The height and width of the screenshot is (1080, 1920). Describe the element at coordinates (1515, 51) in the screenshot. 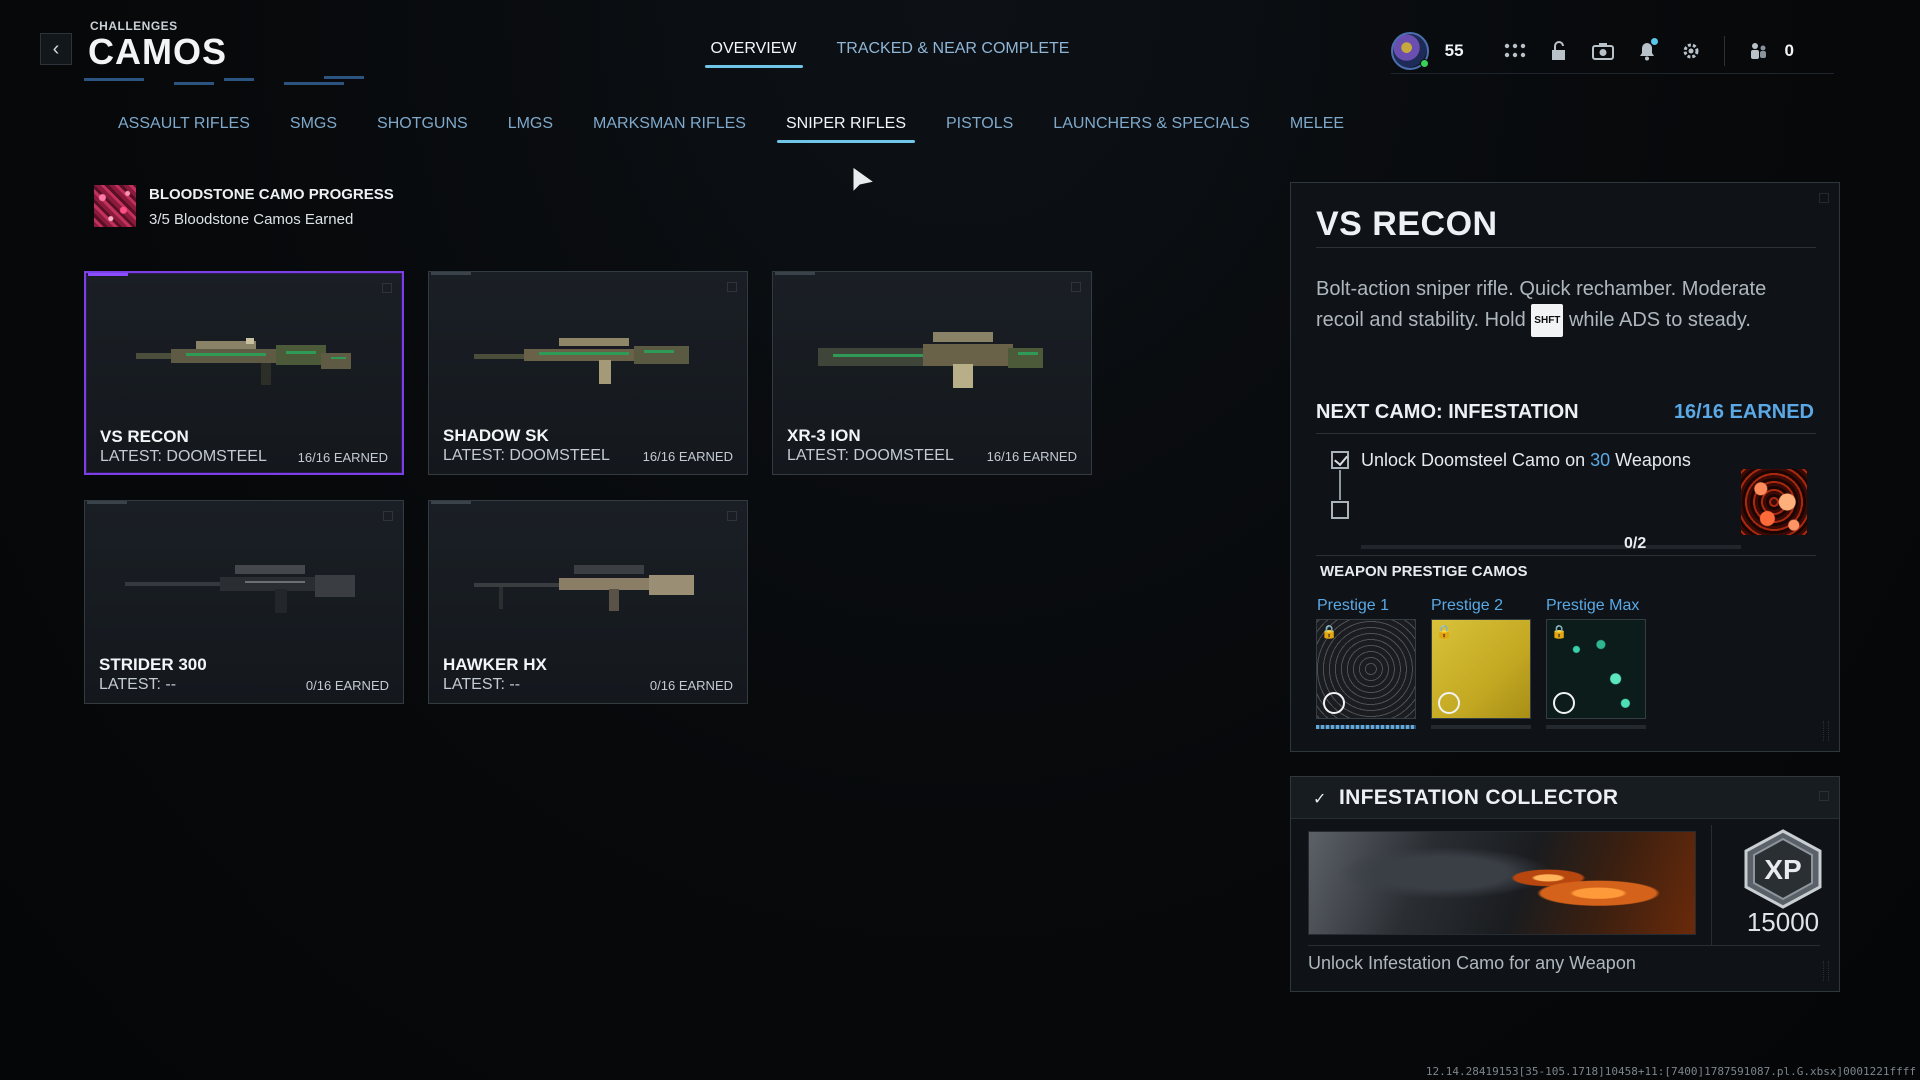

I see `grid-icon` at that location.